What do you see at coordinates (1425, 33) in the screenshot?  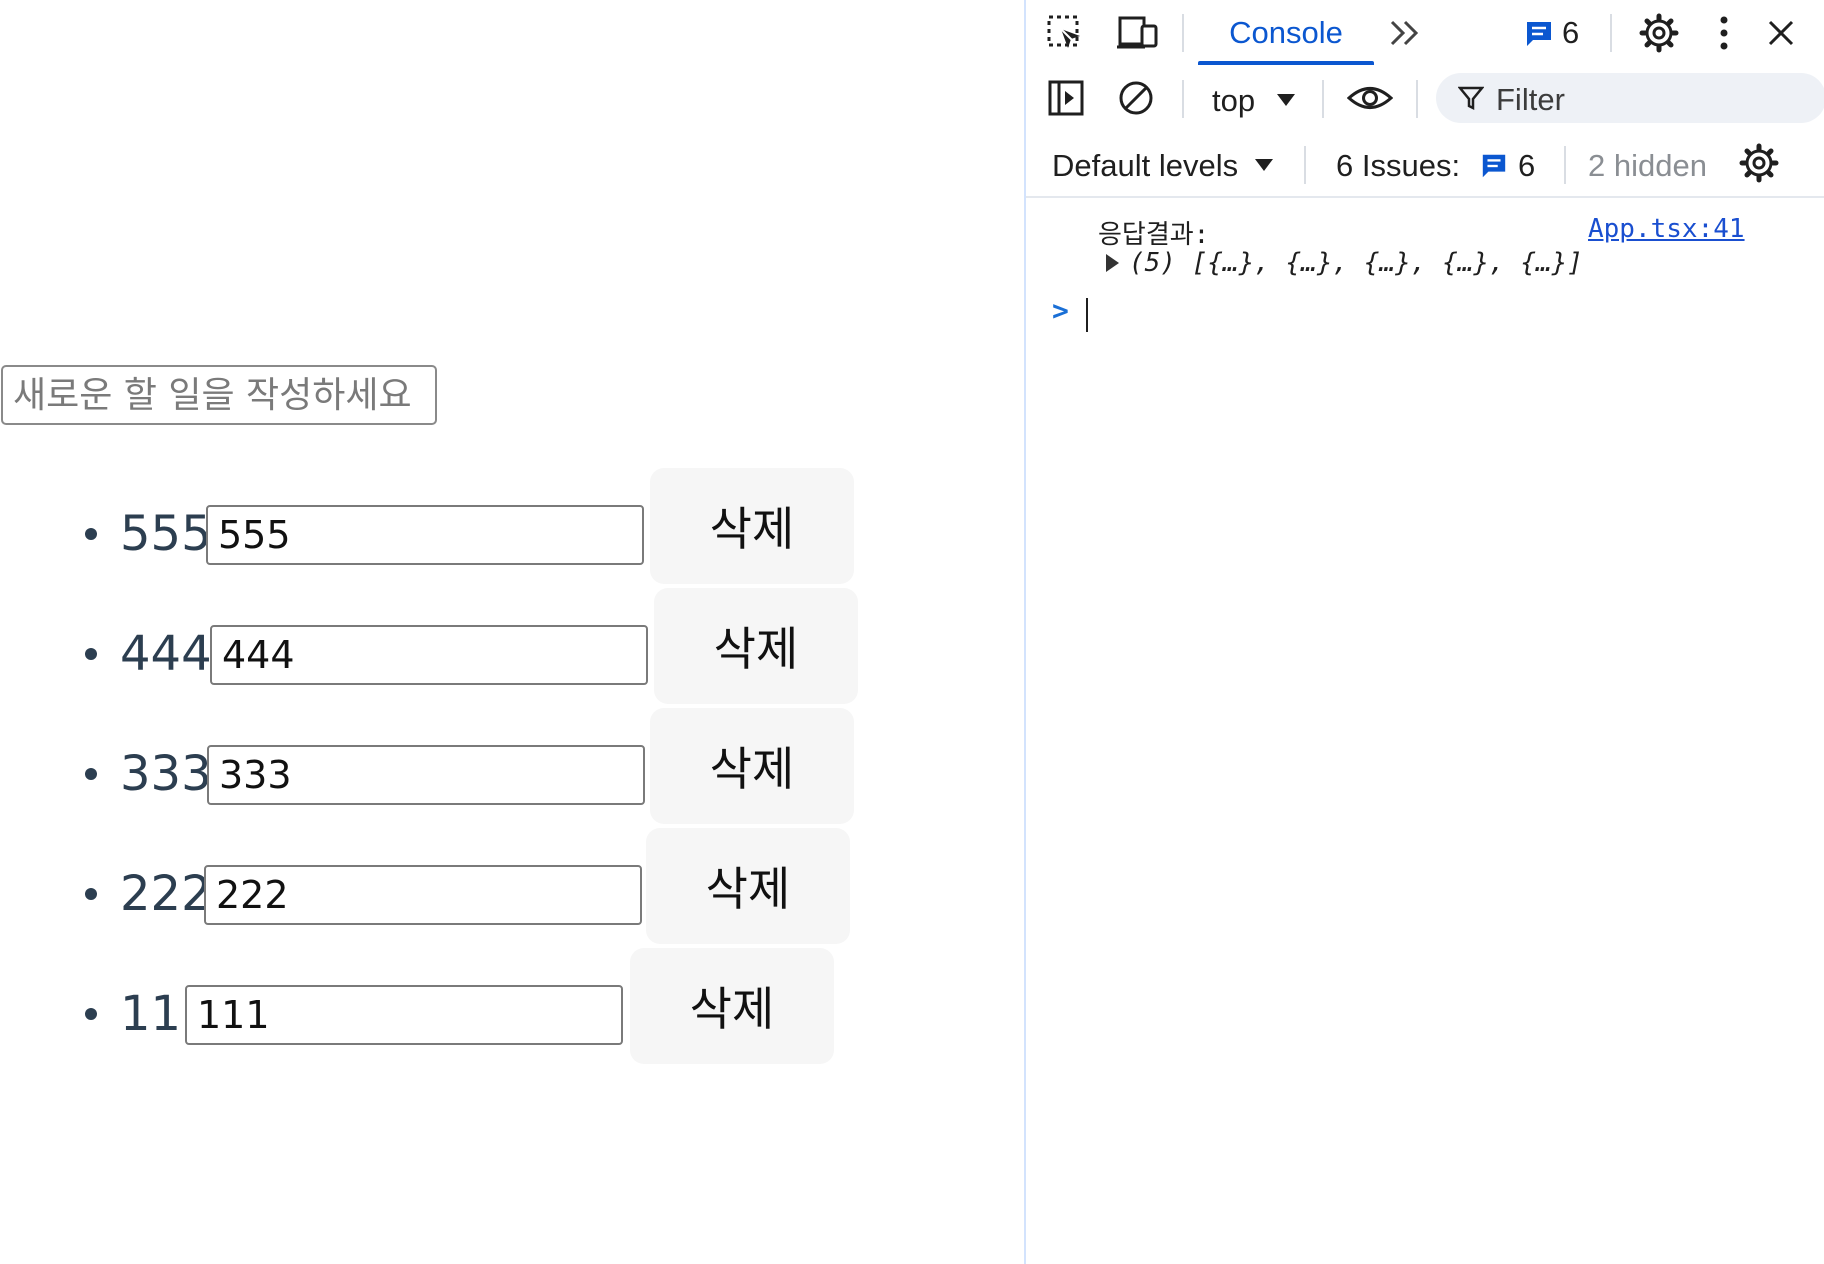 I see `devtools-tabbar: Console 6` at bounding box center [1425, 33].